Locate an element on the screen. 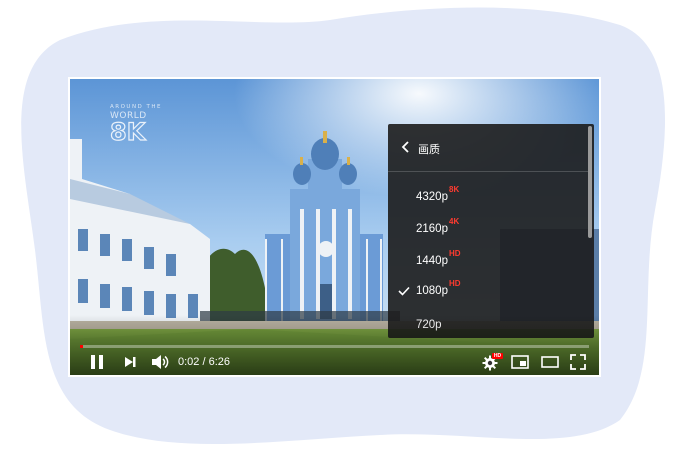 This screenshot has width=680, height=450. quality-badge: 4K is located at coordinates (454, 221).